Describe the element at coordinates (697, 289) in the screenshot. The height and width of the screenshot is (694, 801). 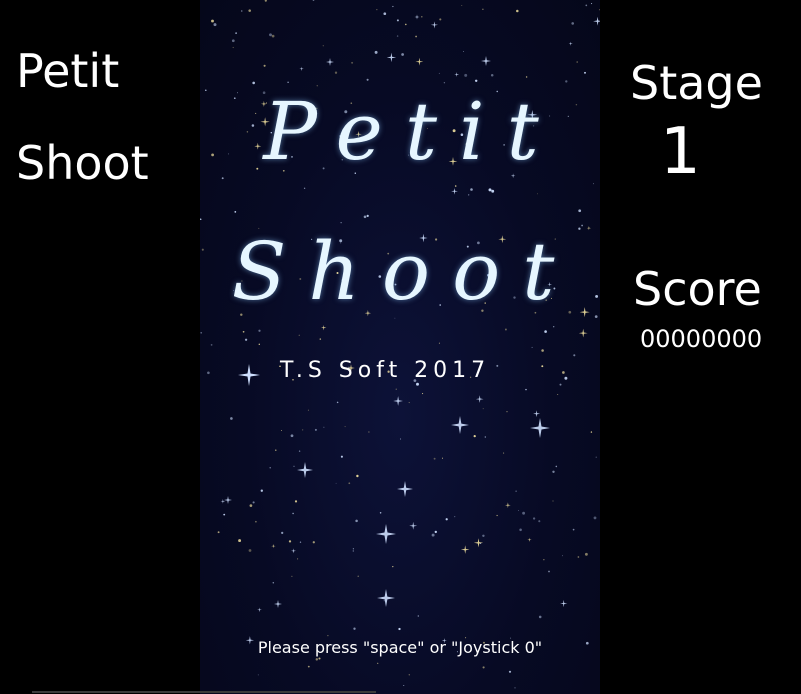
I see `score-label: Score` at that location.